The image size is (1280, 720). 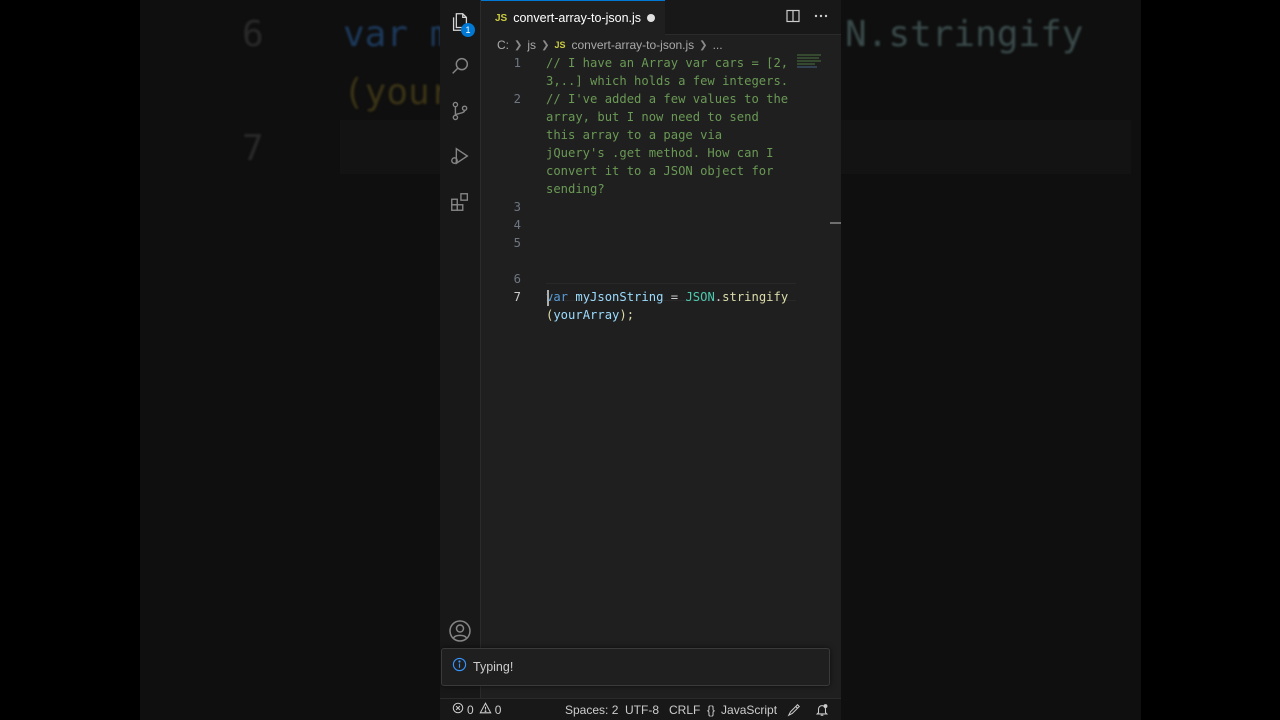 What do you see at coordinates (810, 65) in the screenshot?
I see `minimap` at bounding box center [810, 65].